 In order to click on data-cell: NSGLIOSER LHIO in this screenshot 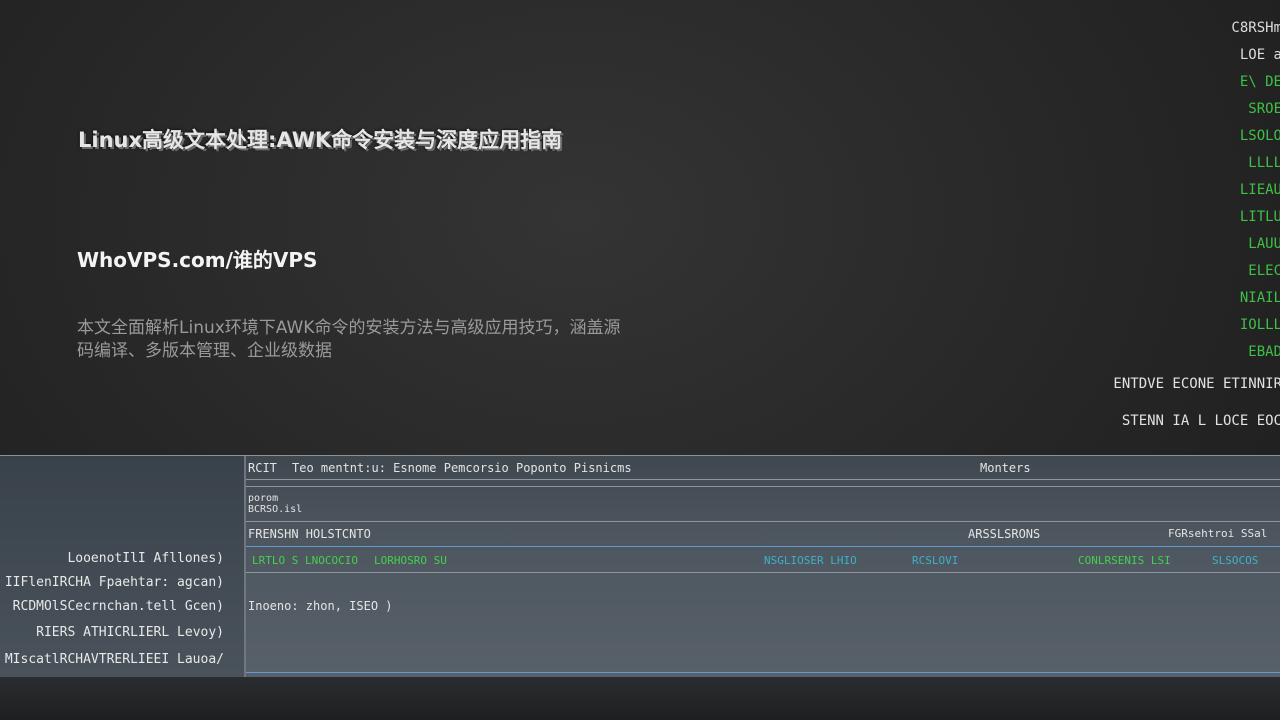, I will do `click(810, 560)`.